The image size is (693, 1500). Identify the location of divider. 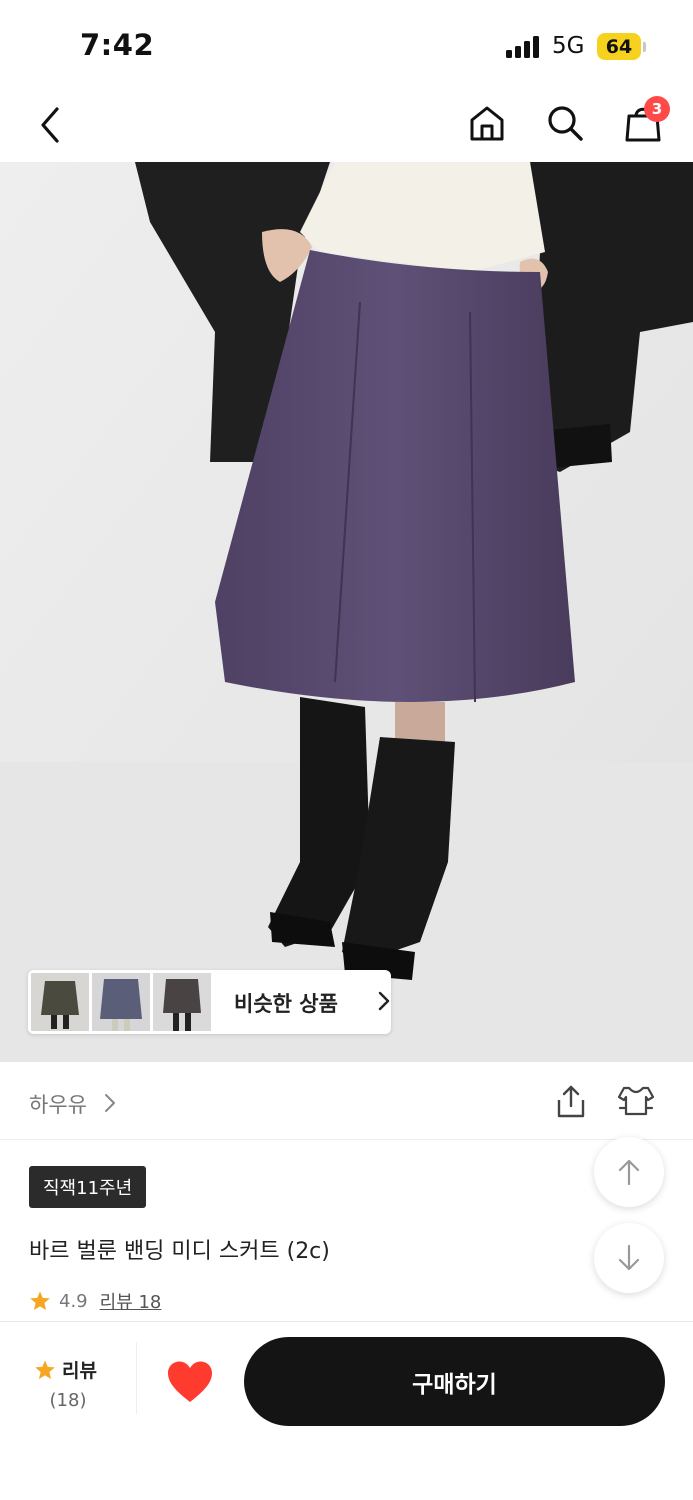
(136, 1378).